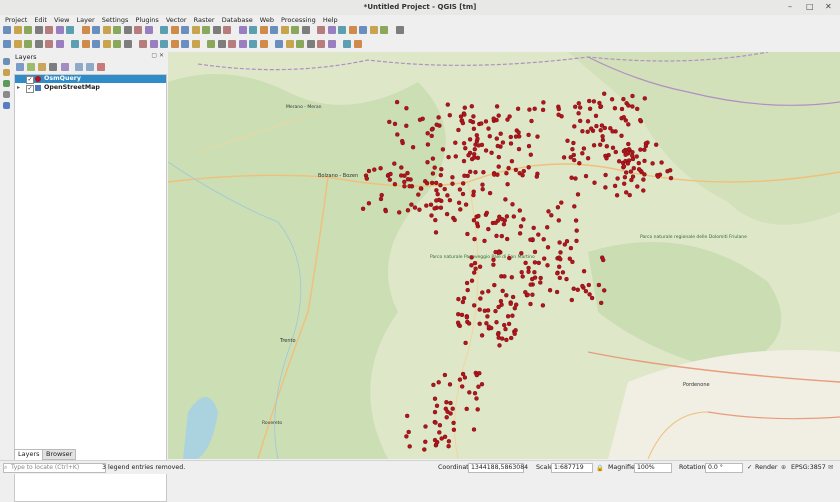  Describe the element at coordinates (65, 67) in the screenshot. I see `filter-expression-icon` at that location.